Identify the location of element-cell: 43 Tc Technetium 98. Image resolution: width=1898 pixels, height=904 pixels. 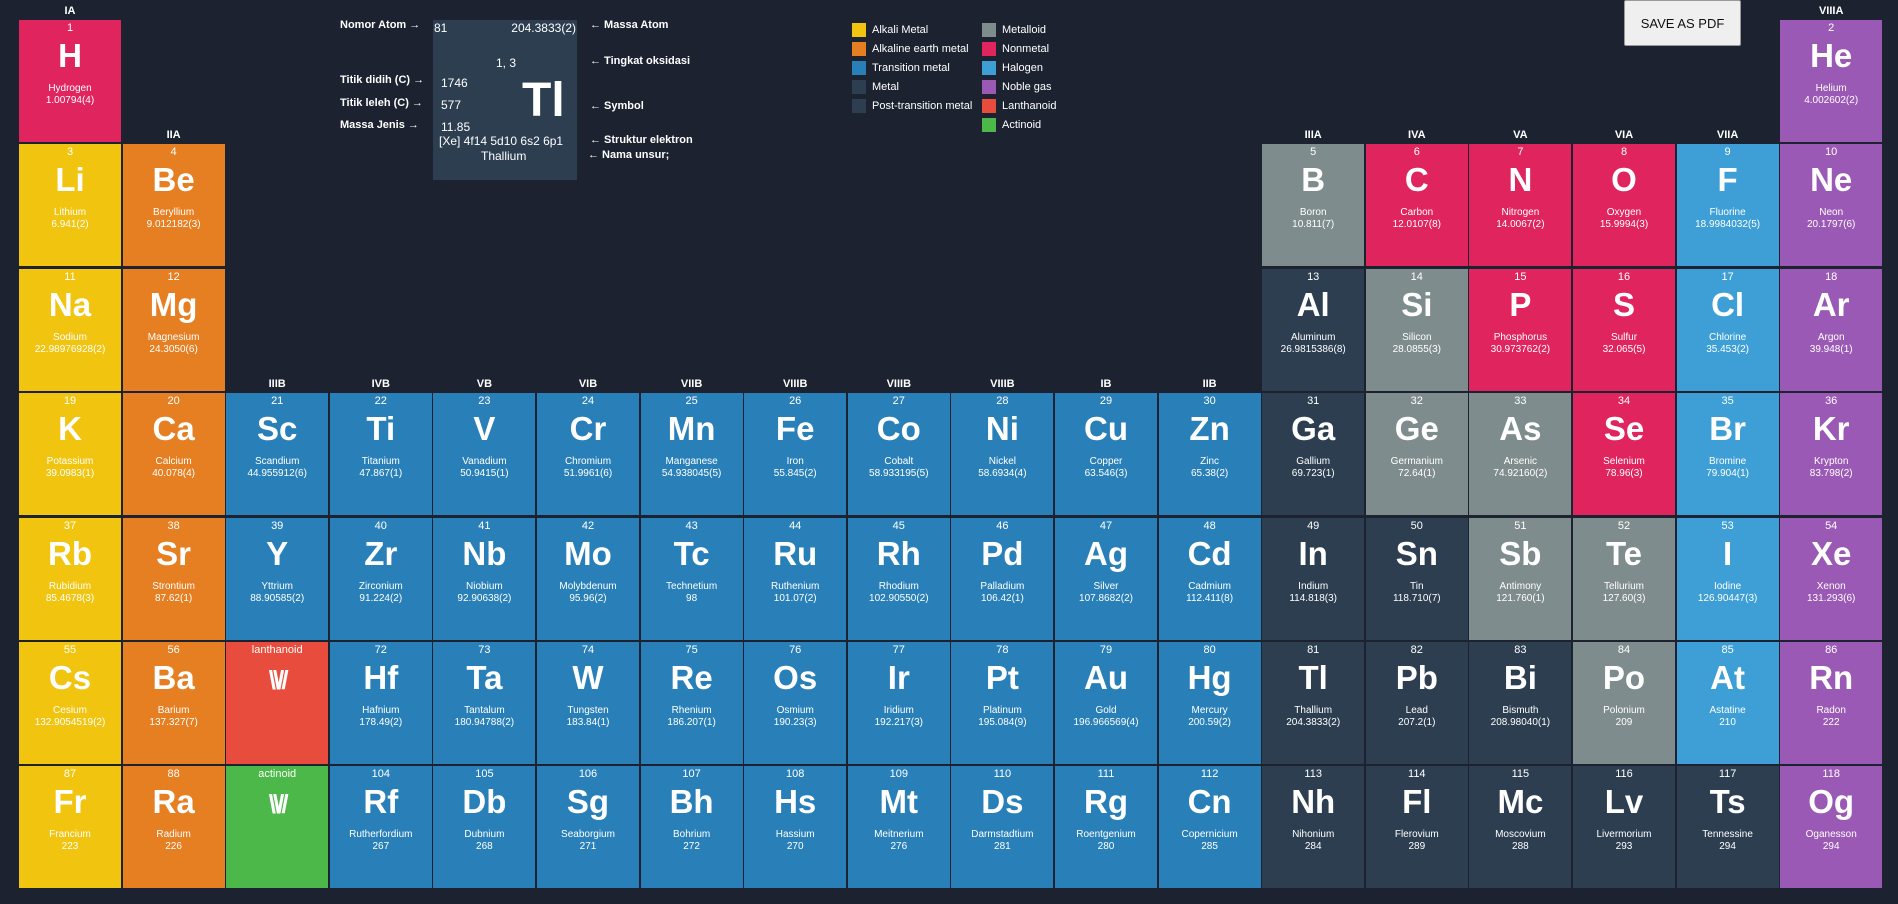
(691, 578).